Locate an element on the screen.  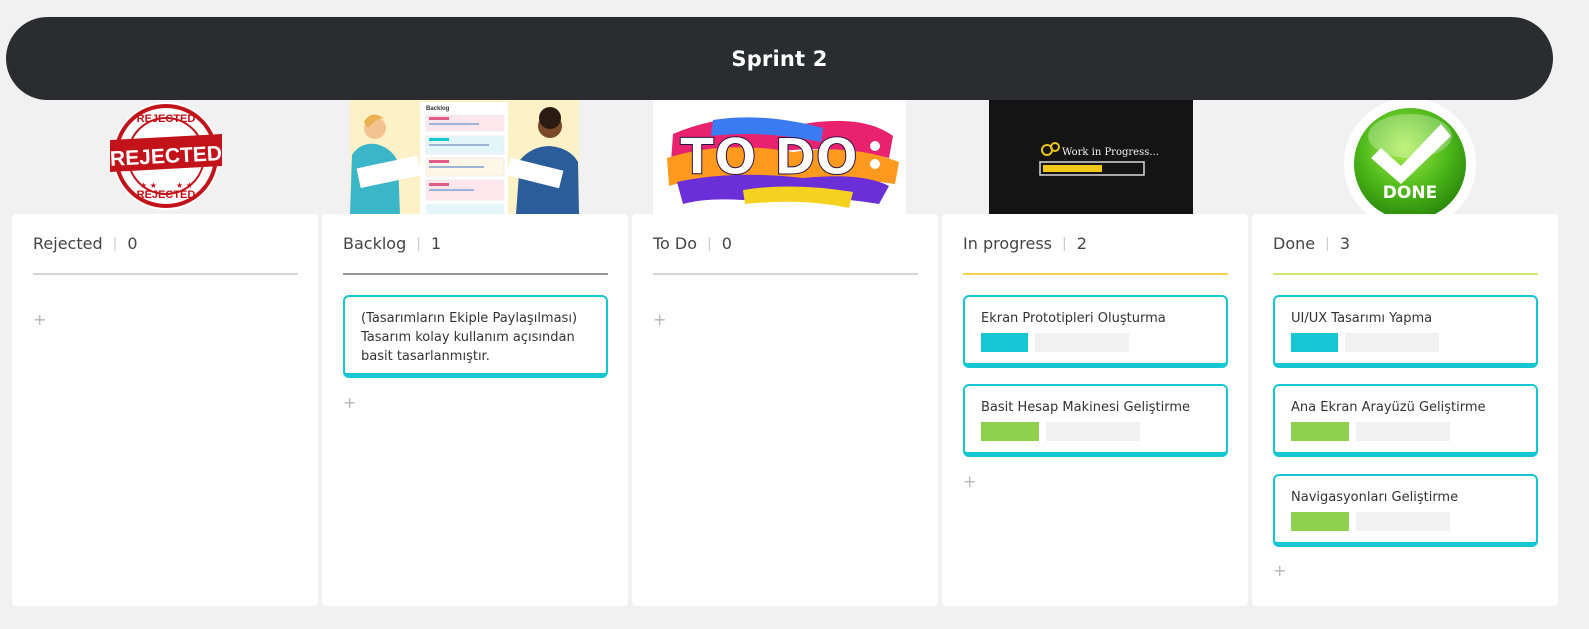
task-card: Ana Ekran Arayüzü Geliştirme is located at coordinates (1405, 420).